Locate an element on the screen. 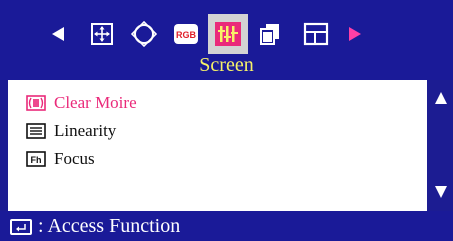  menu-item-label: Linearity is located at coordinates (85, 130).